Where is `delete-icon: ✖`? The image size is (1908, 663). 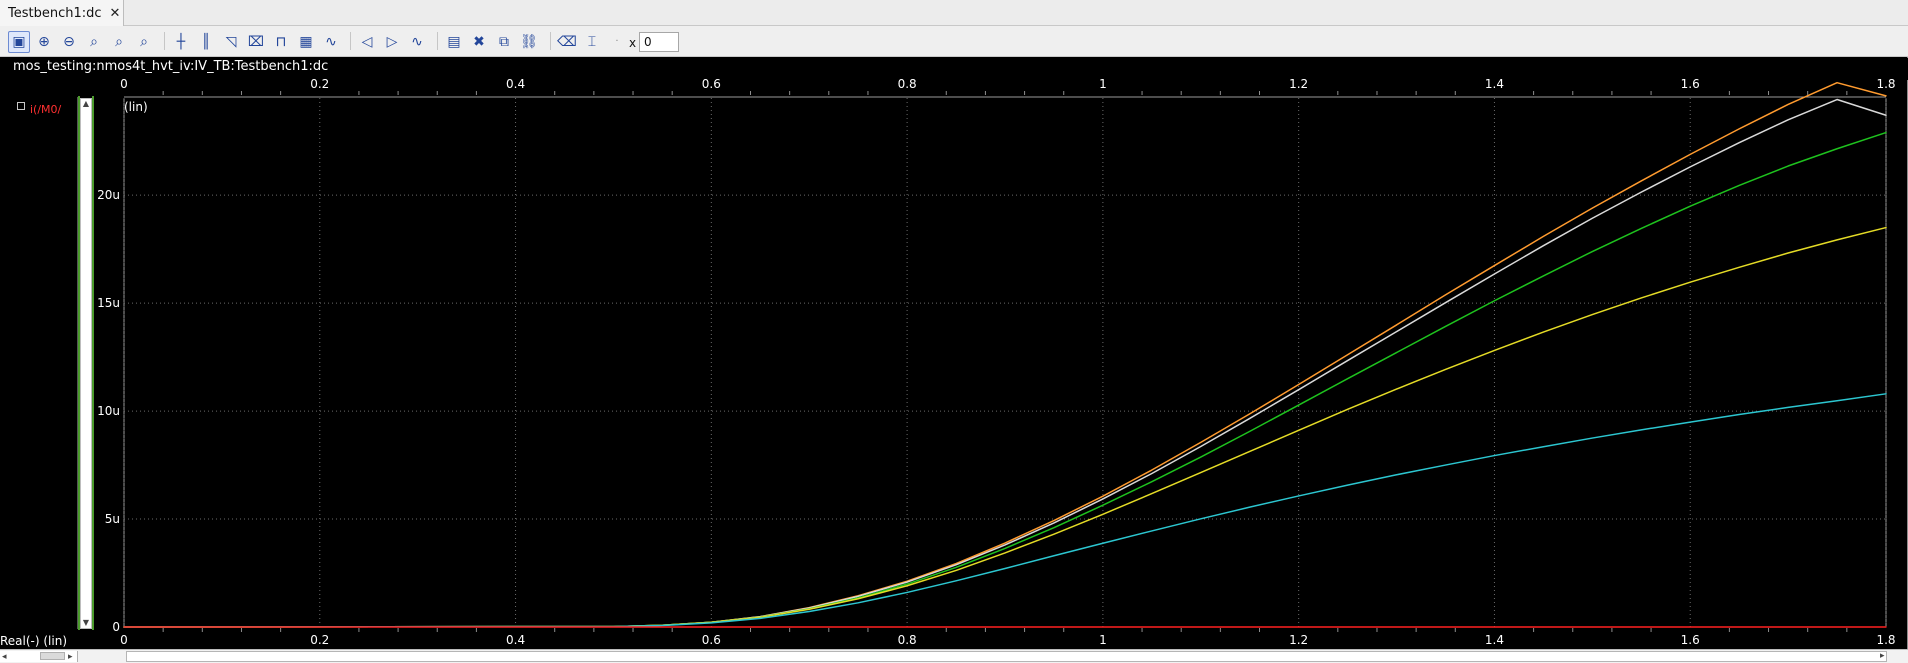
delete-icon: ✖ is located at coordinates (479, 42).